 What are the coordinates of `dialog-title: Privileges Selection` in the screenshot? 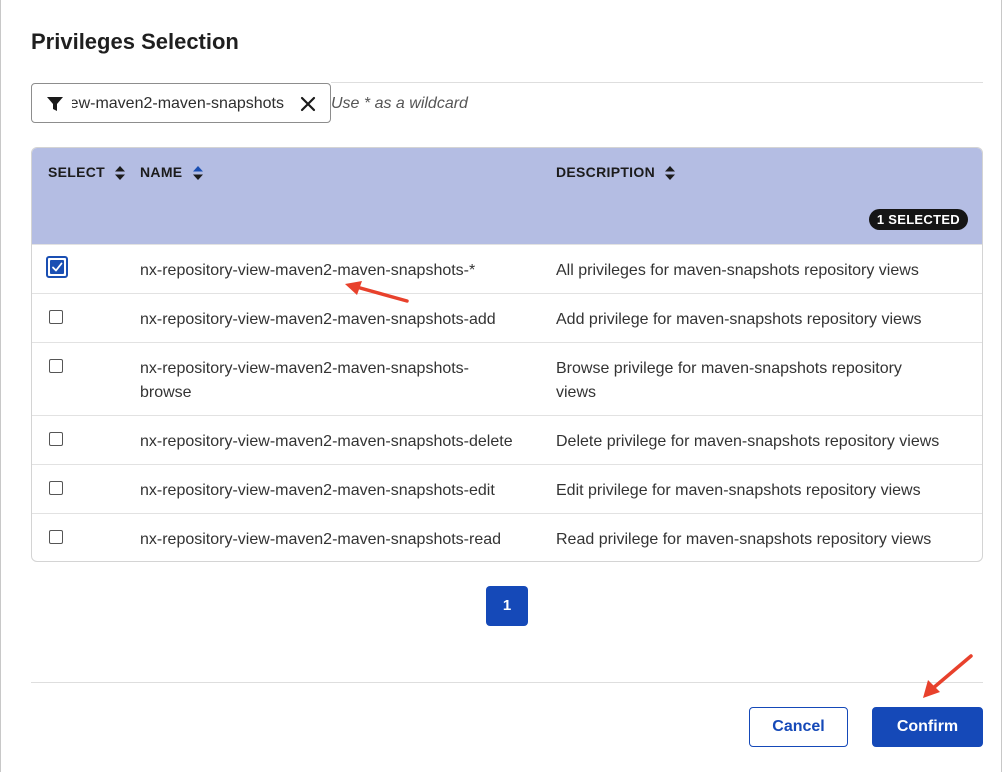 It's located at (135, 41).